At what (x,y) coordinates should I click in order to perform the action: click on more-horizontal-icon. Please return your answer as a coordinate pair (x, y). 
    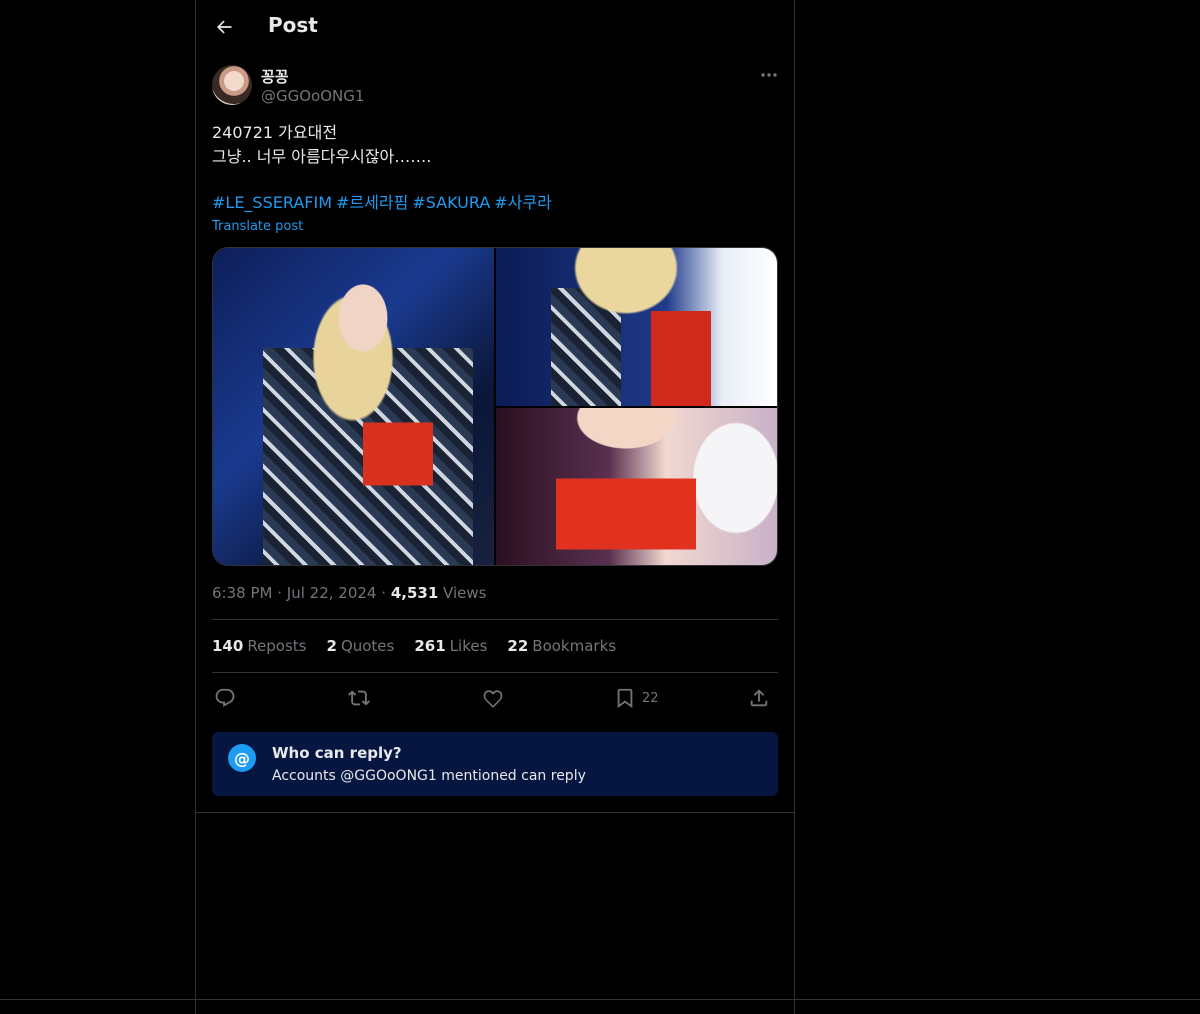
    Looking at the image, I should click on (769, 75).